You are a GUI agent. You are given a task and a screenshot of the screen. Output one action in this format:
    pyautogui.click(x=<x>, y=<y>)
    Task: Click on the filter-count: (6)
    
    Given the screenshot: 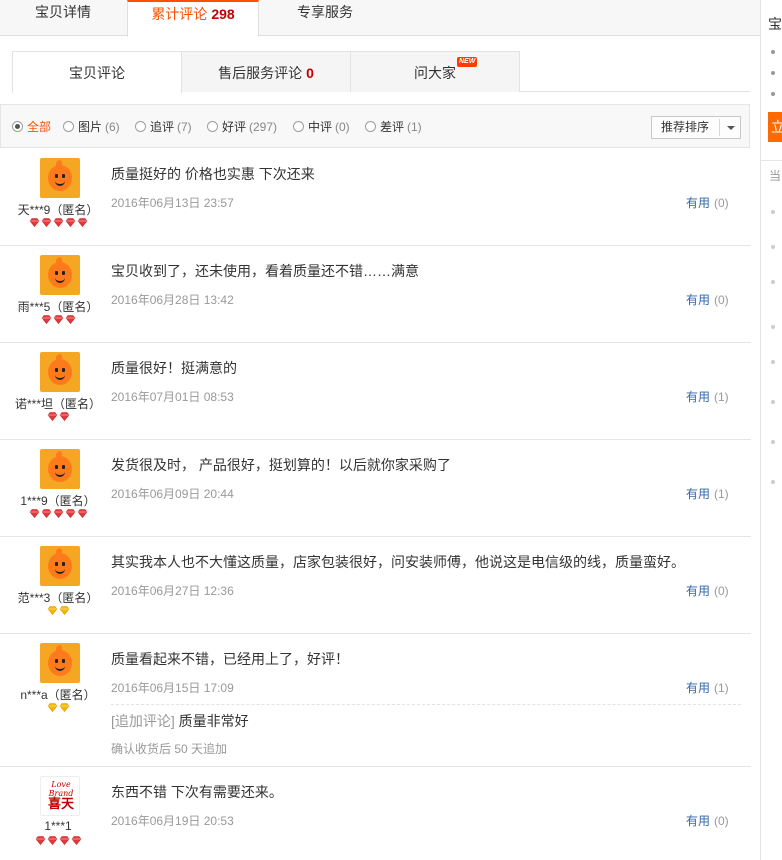 What is the action you would take?
    pyautogui.click(x=112, y=127)
    